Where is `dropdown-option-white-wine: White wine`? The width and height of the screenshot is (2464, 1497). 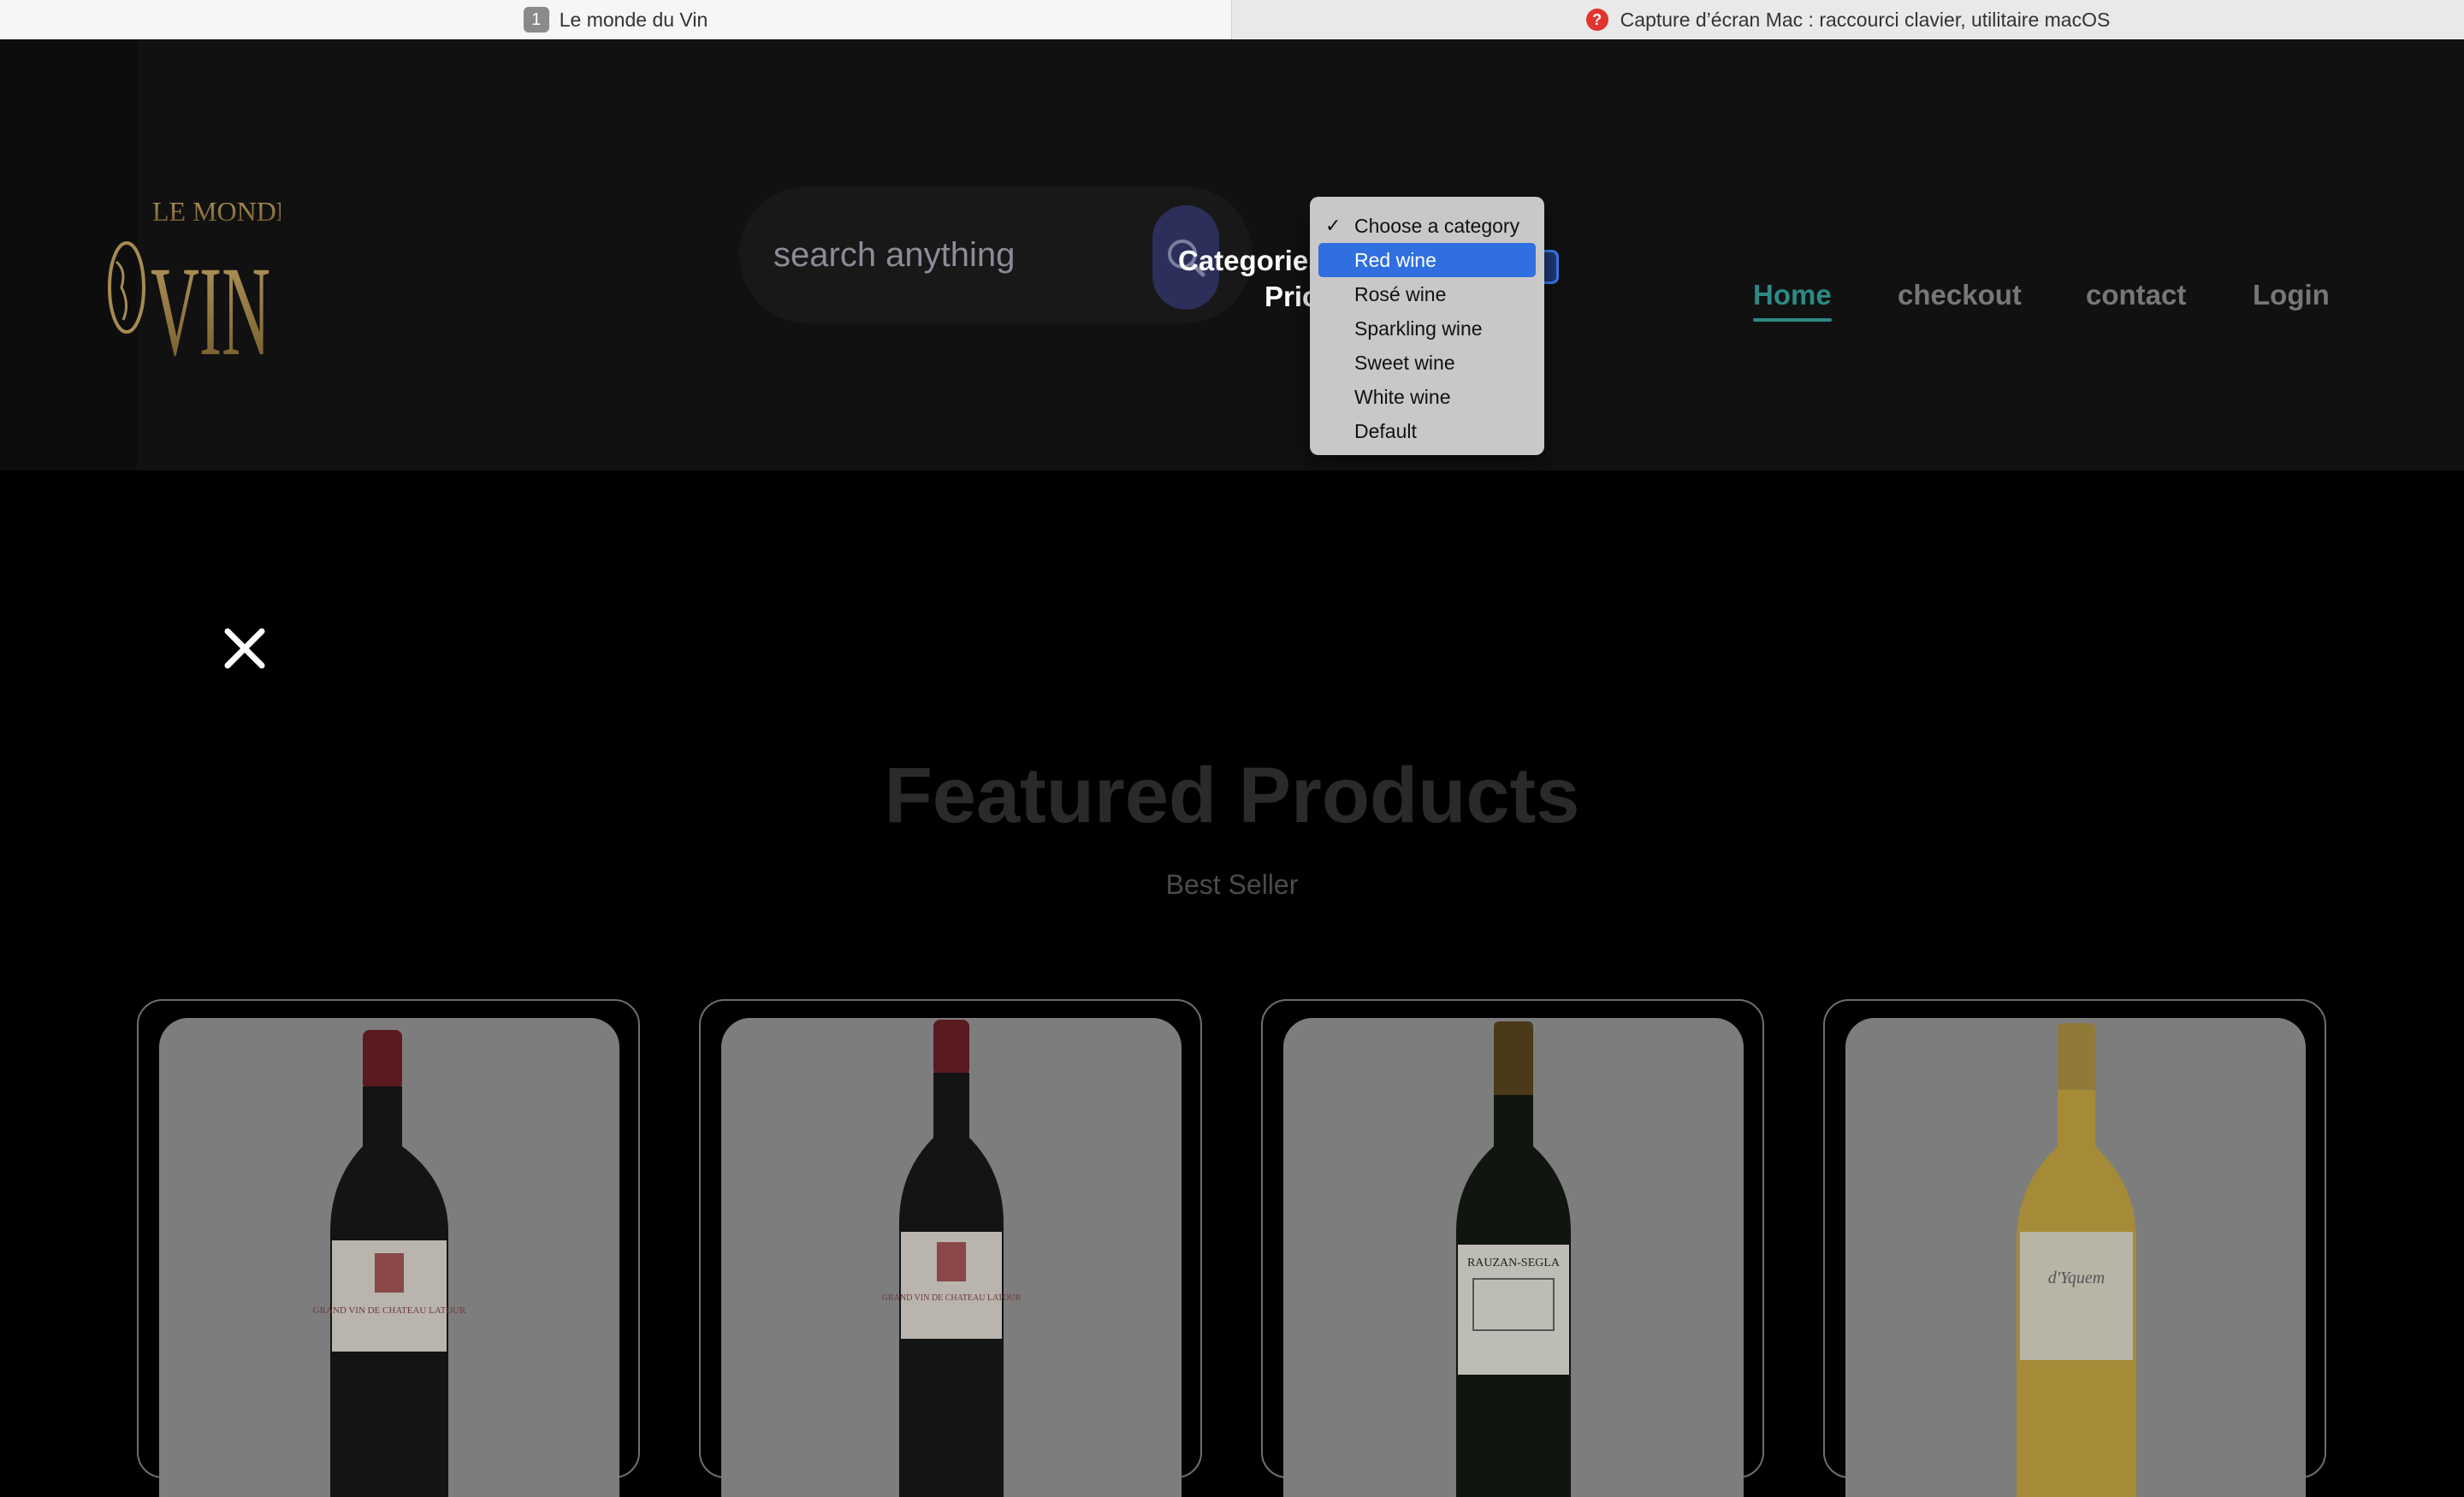 dropdown-option-white-wine: White wine is located at coordinates (1427, 397).